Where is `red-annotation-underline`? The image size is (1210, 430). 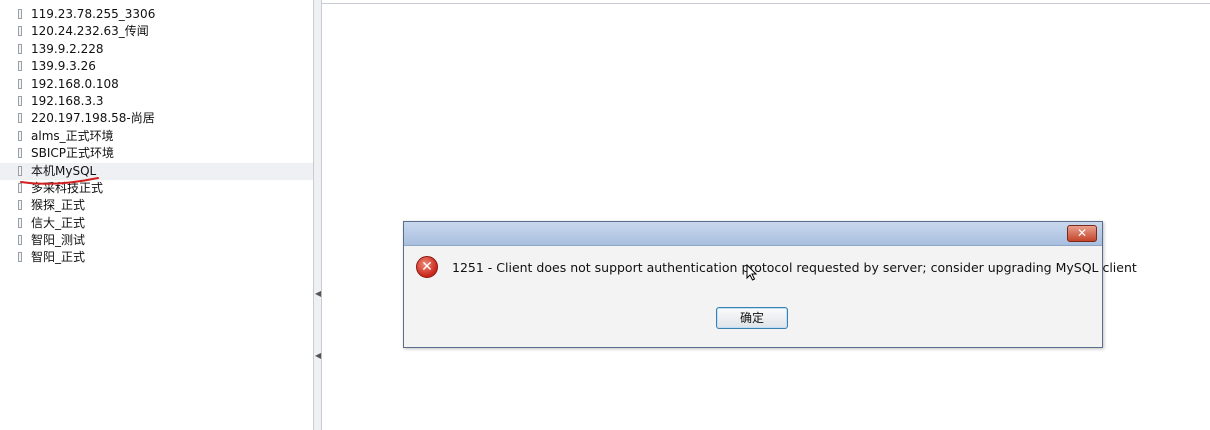
red-annotation-underline is located at coordinates (59, 181).